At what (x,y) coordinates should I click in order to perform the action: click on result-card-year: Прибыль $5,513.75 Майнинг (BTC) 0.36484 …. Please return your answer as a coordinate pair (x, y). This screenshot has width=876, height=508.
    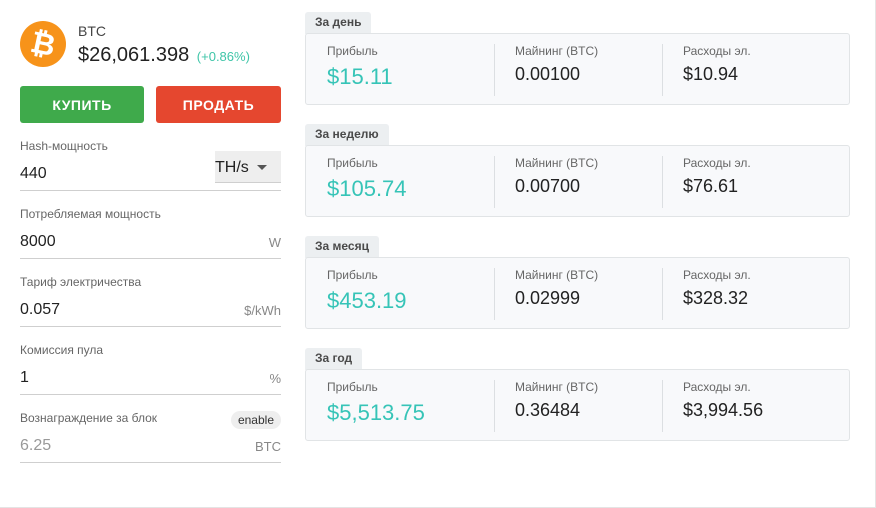
    Looking at the image, I should click on (577, 405).